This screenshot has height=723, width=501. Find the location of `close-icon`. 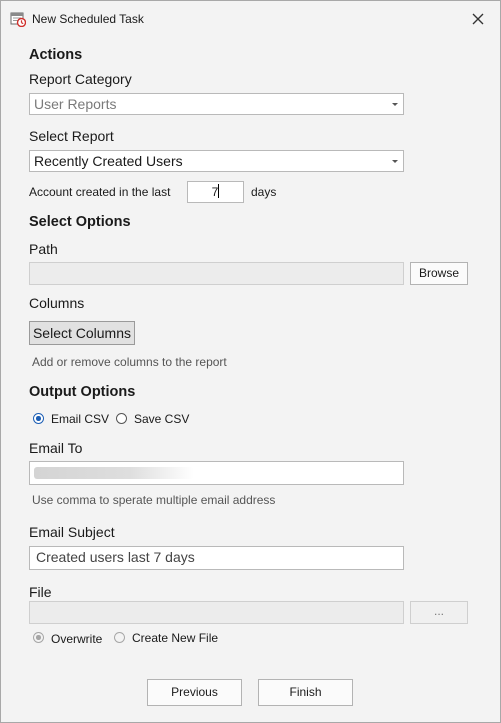

close-icon is located at coordinates (478, 19).